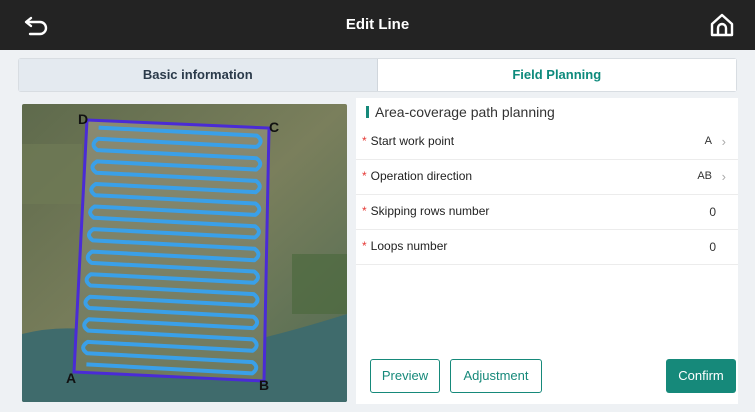 Image resolution: width=755 pixels, height=412 pixels. What do you see at coordinates (496, 376) in the screenshot?
I see `adjustment-button: Adjustment` at bounding box center [496, 376].